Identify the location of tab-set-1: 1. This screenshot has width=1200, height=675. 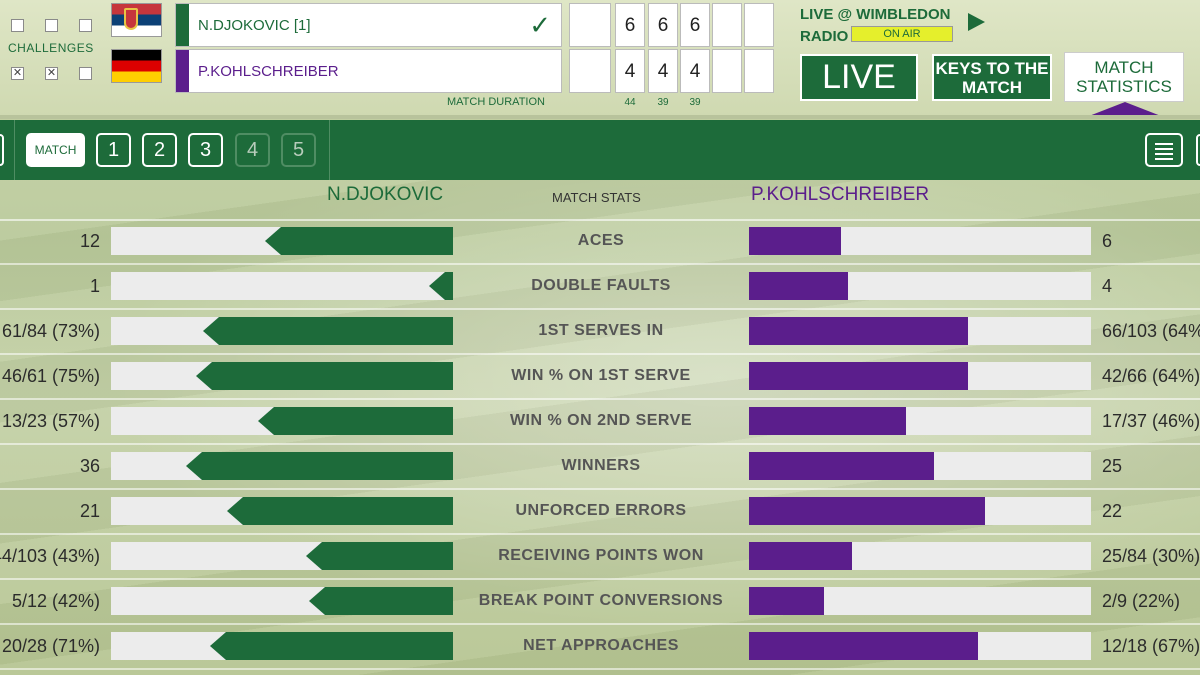
(113, 150).